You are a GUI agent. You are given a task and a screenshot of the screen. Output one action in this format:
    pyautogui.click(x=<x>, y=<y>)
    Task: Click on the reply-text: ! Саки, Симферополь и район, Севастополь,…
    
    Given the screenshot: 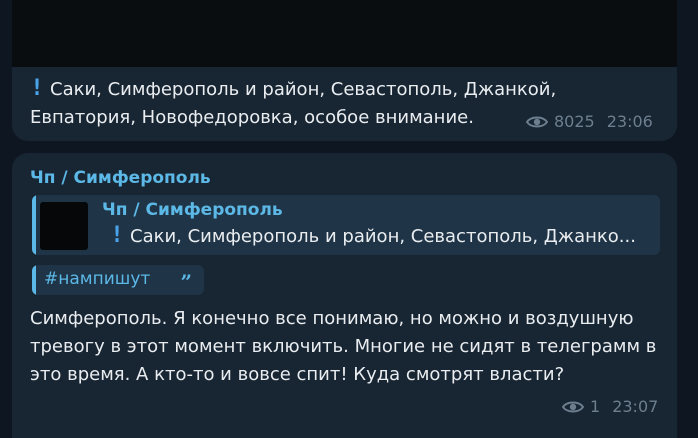 What is the action you would take?
    pyautogui.click(x=374, y=235)
    